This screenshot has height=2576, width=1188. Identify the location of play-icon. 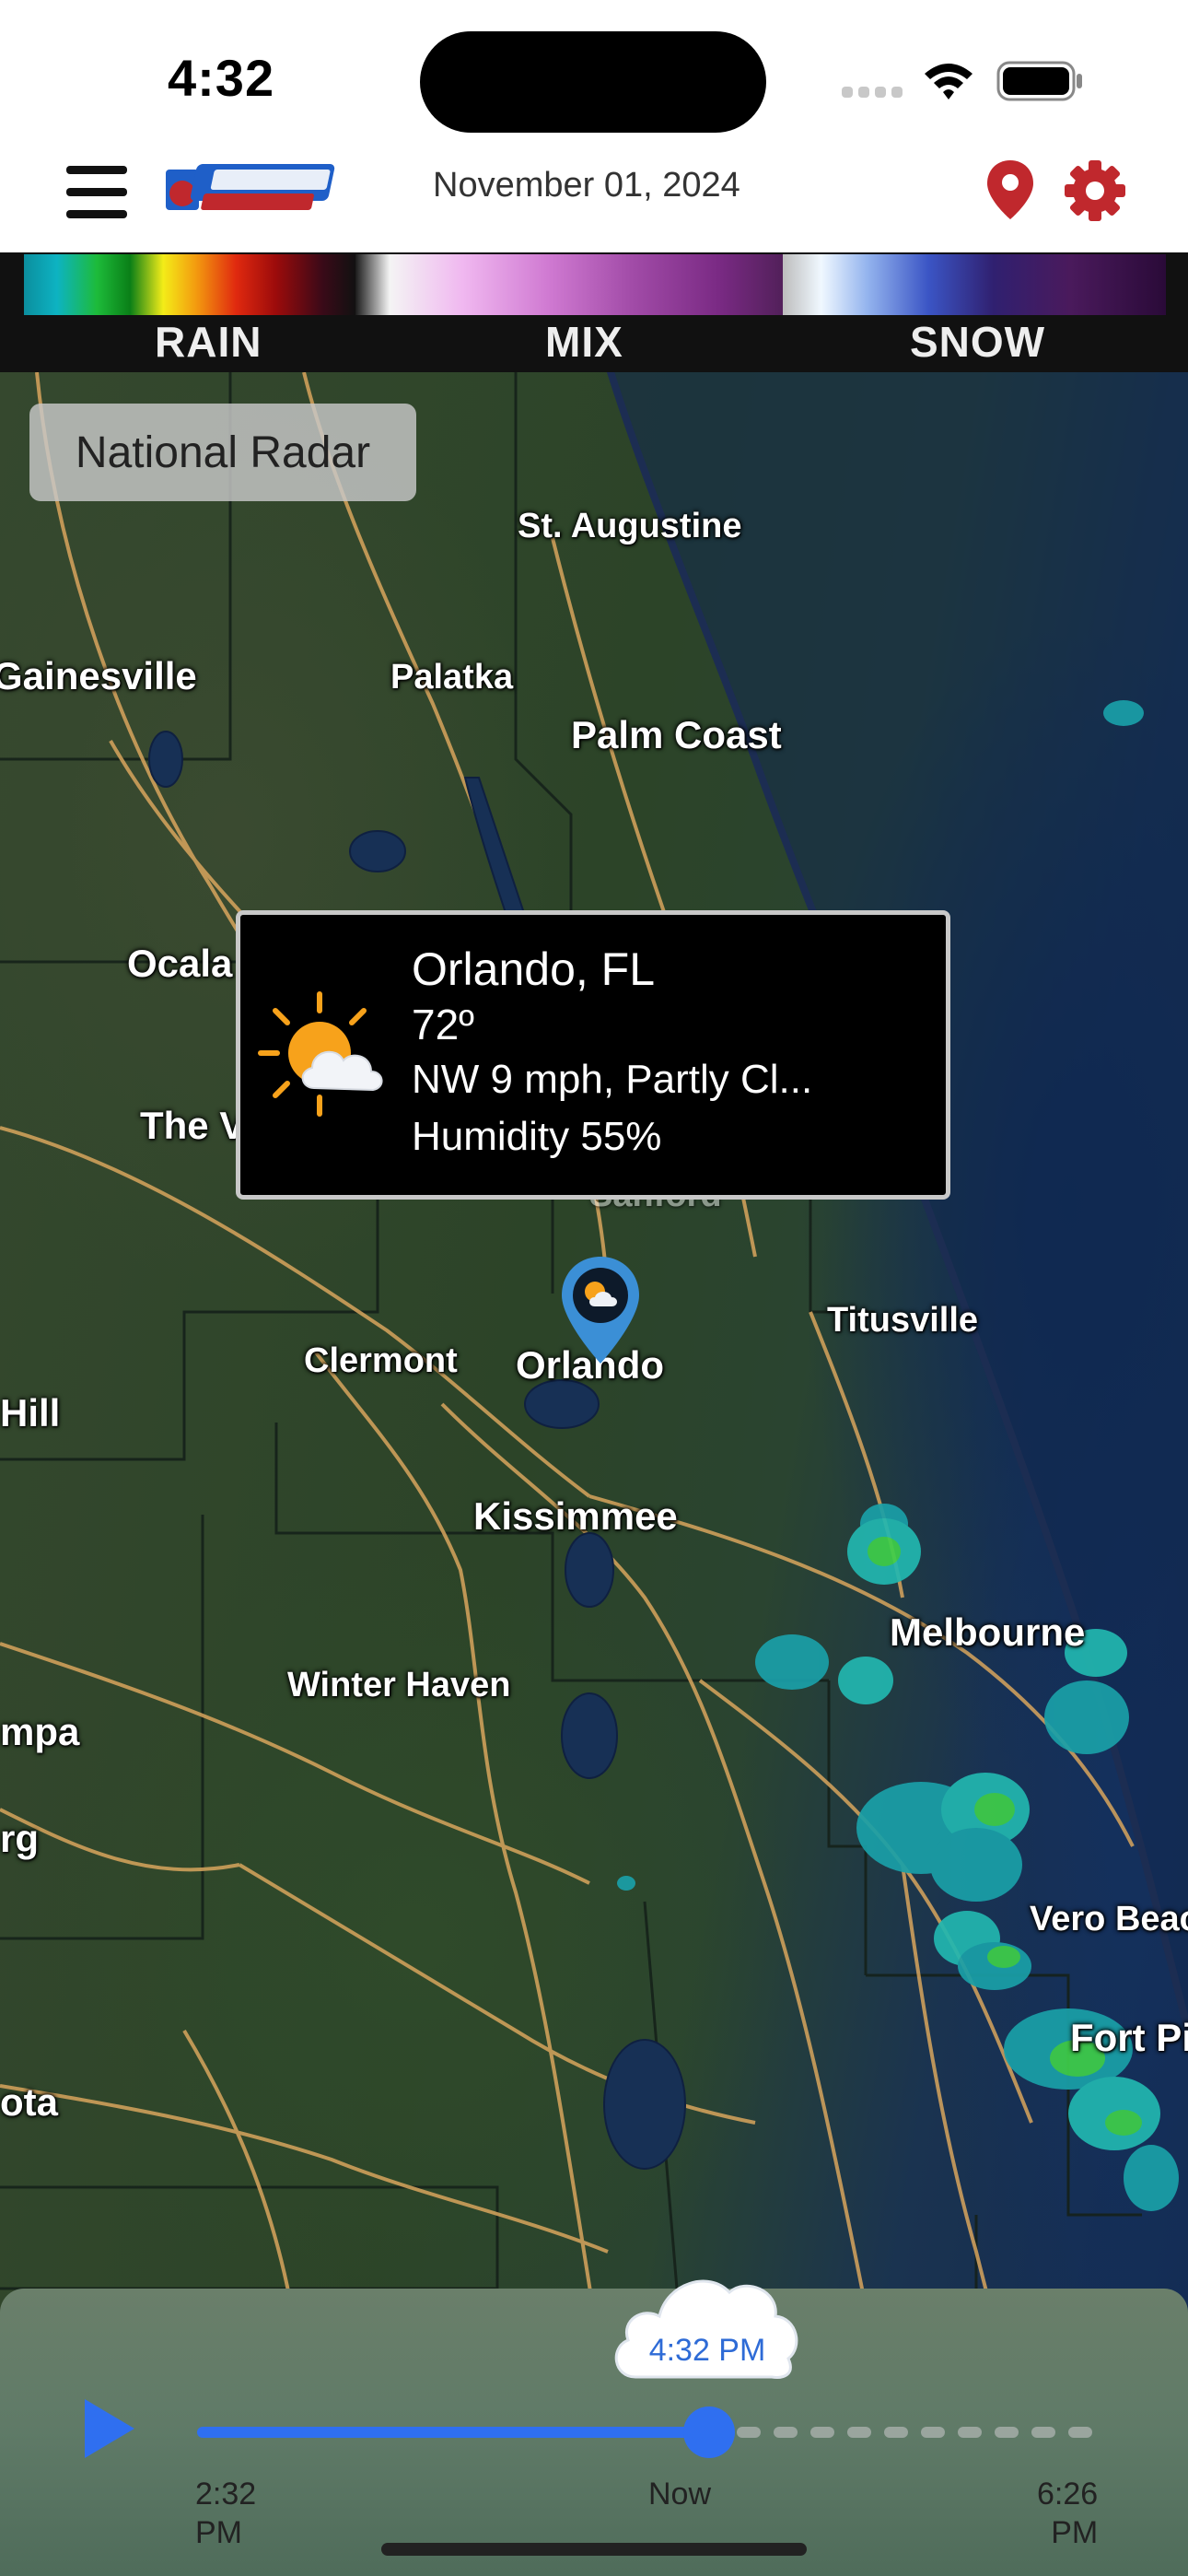
(109, 2428).